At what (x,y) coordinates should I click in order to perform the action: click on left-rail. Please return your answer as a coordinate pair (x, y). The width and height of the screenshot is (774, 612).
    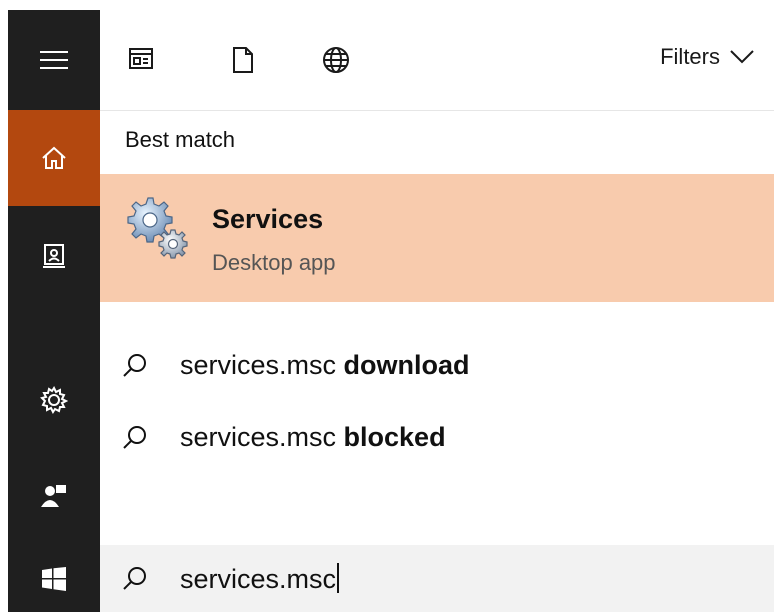
    Looking at the image, I should click on (50, 306).